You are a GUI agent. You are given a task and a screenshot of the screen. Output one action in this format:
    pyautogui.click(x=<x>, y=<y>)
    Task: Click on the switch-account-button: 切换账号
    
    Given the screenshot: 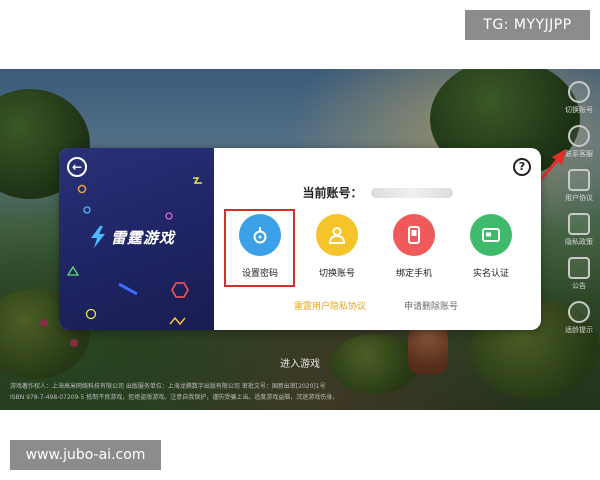 What is the action you would take?
    pyautogui.click(x=337, y=246)
    